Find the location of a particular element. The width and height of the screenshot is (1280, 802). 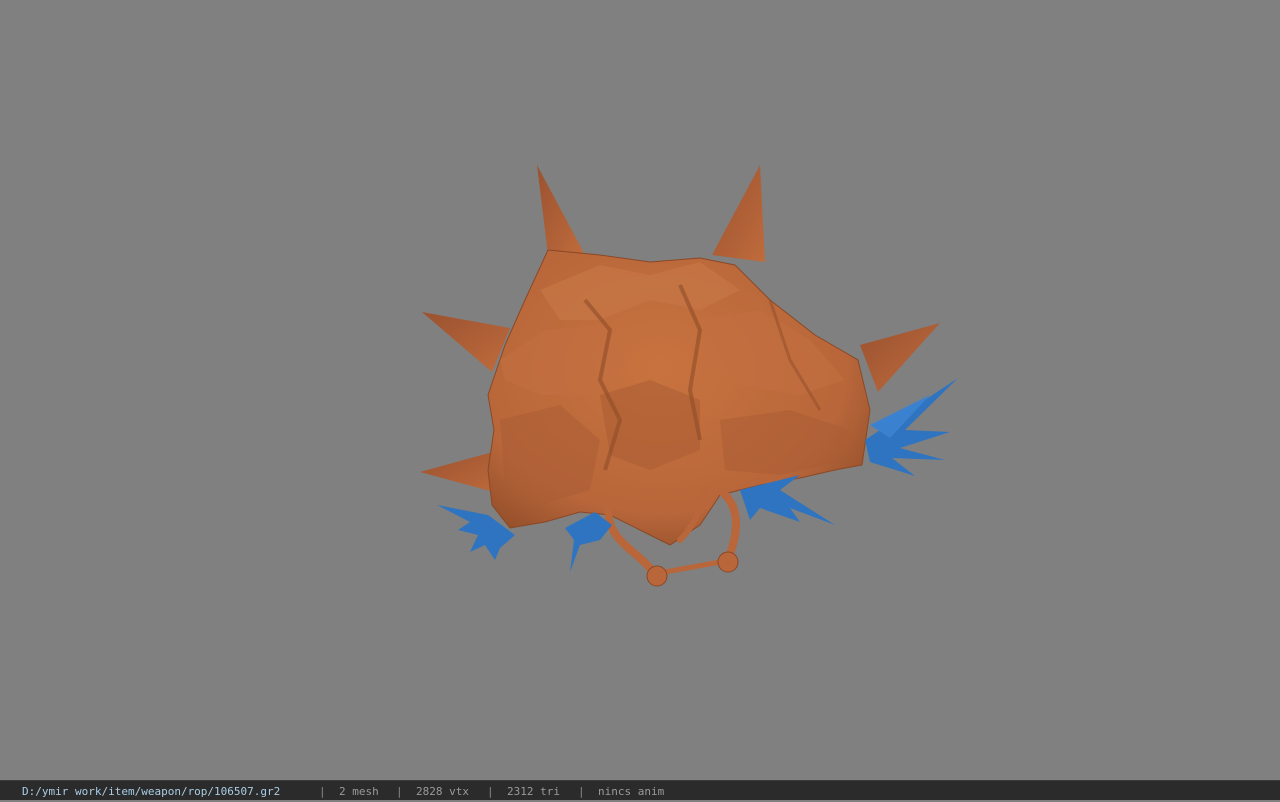

spike-top-right is located at coordinates (738, 213).